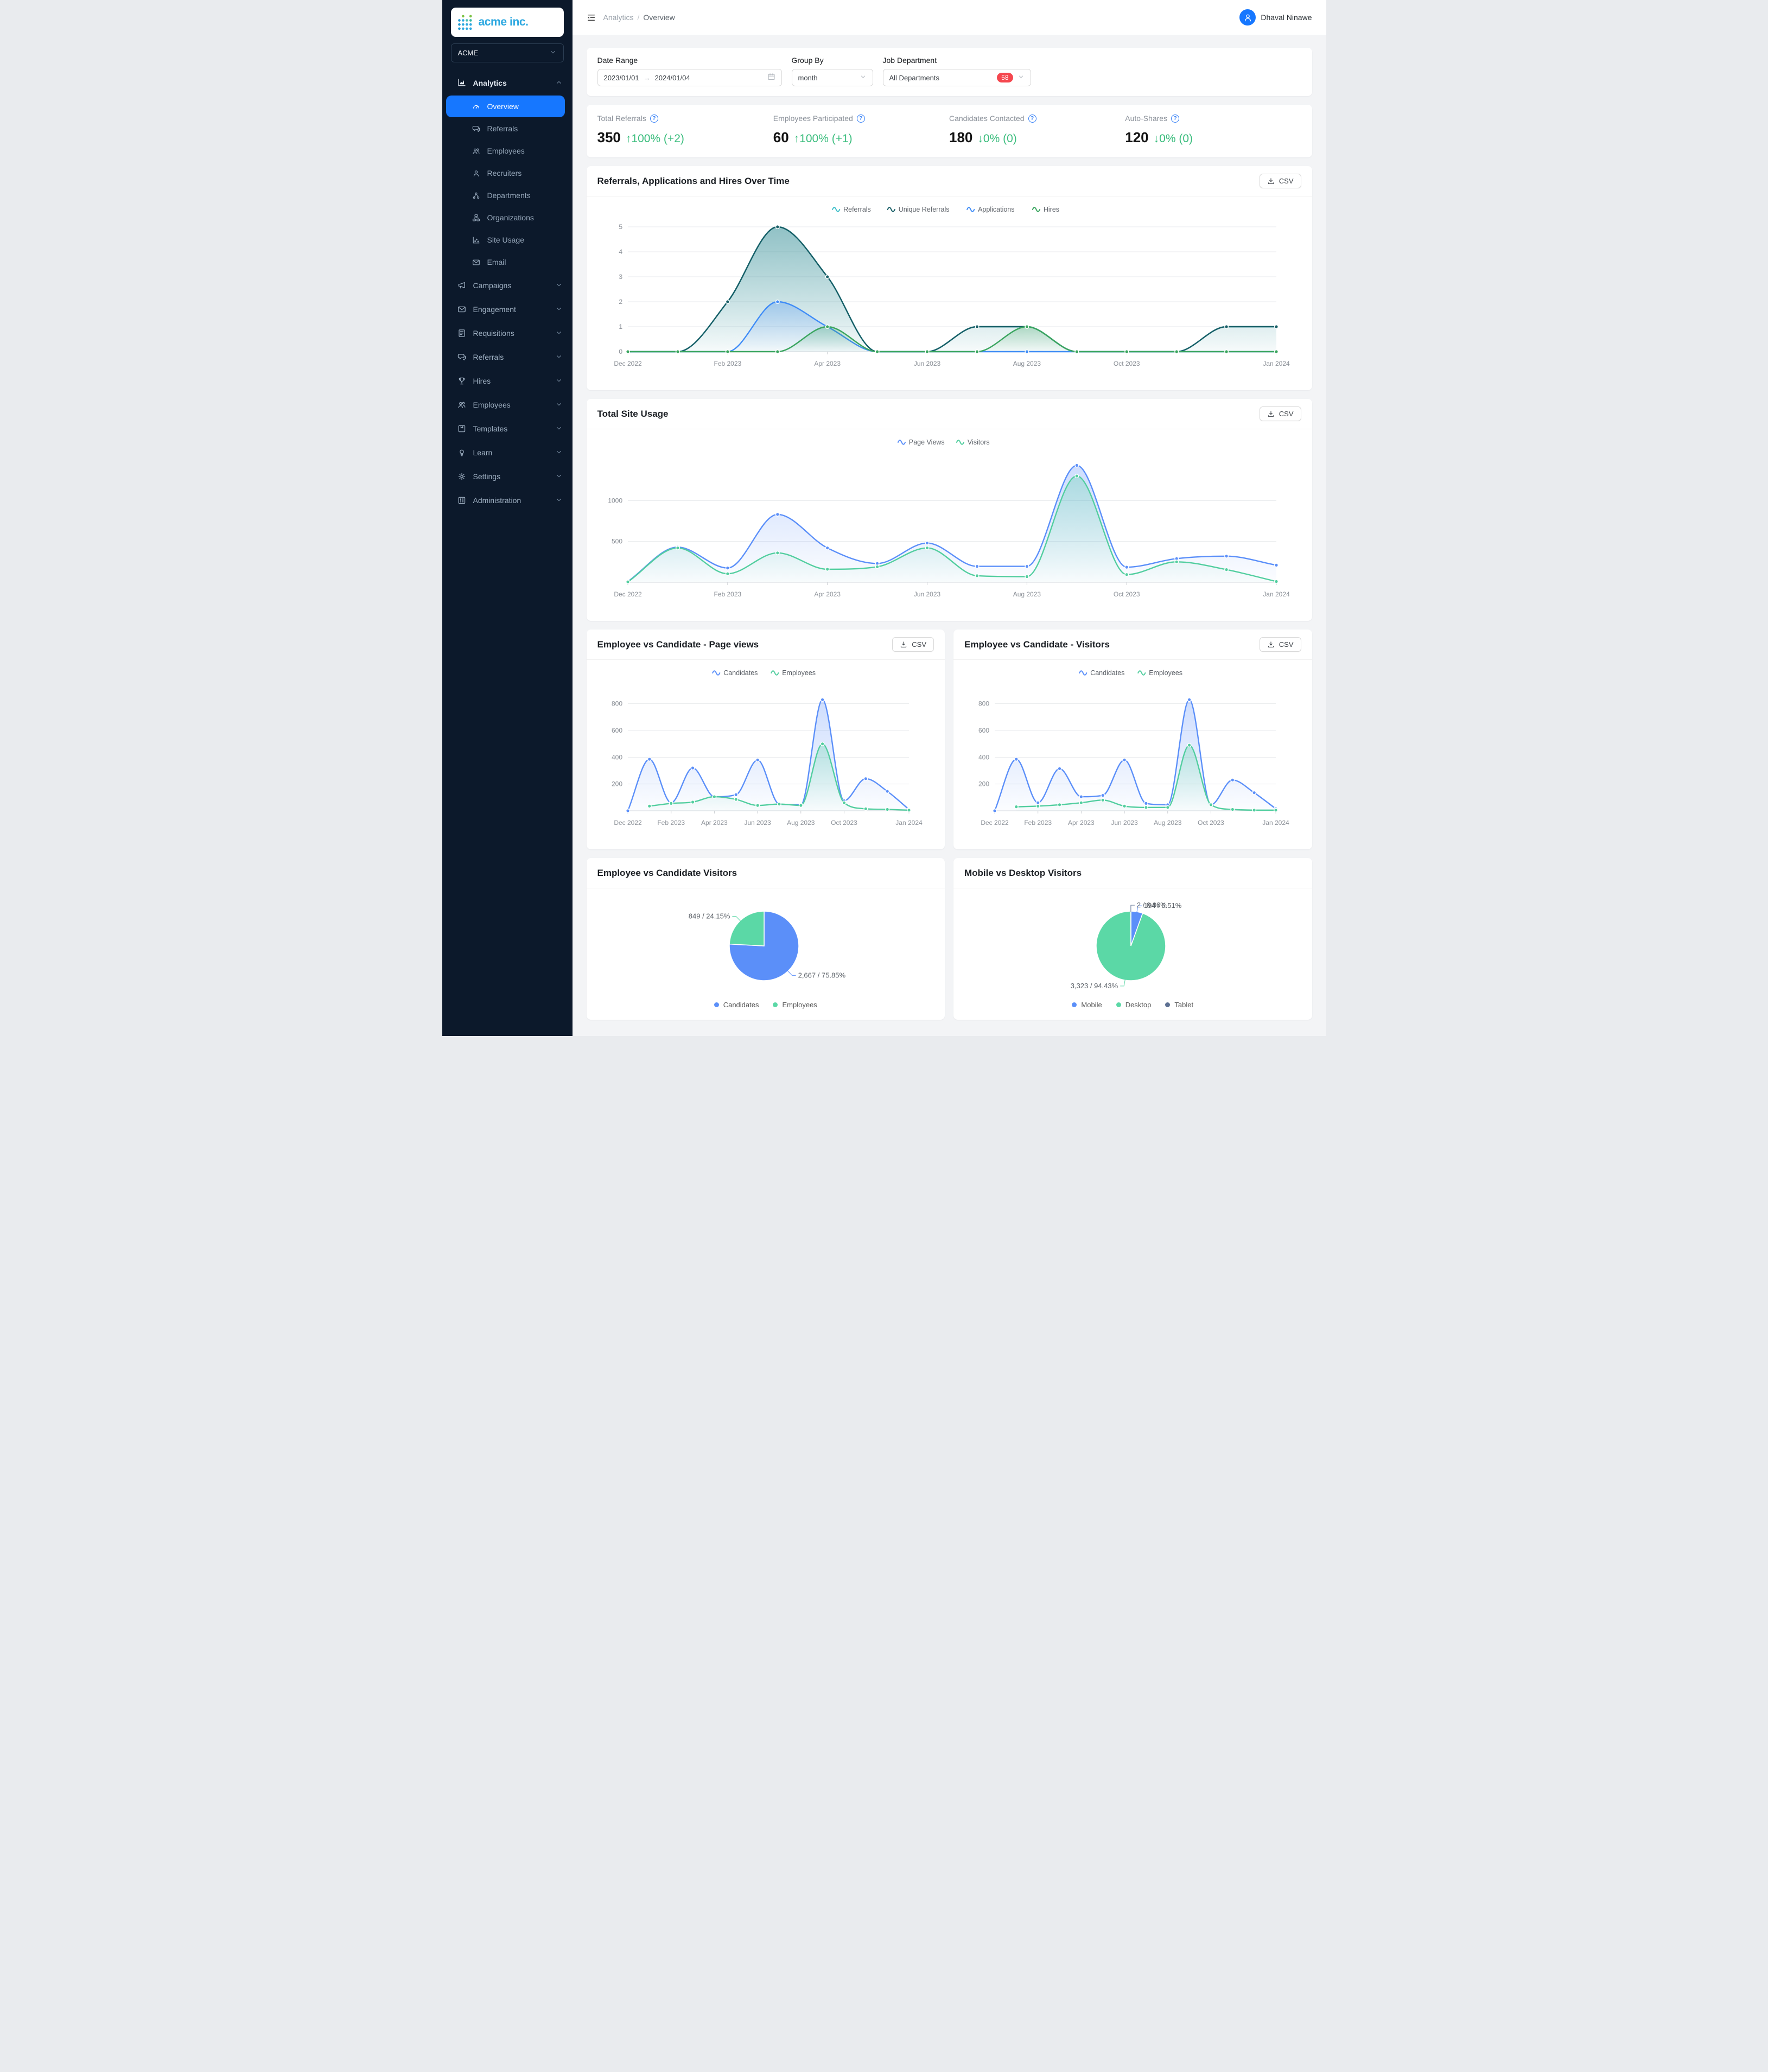  I want to click on csv-button-label: CSV, so click(1286, 644).